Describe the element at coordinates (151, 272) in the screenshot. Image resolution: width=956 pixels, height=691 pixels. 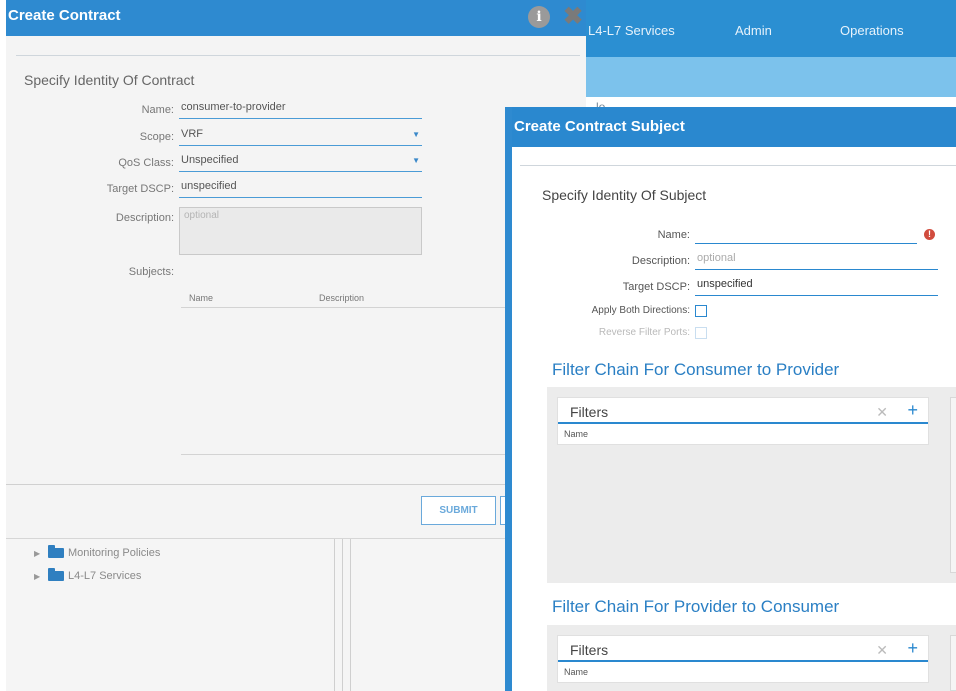
I see `subjects-label: Subjects:` at that location.